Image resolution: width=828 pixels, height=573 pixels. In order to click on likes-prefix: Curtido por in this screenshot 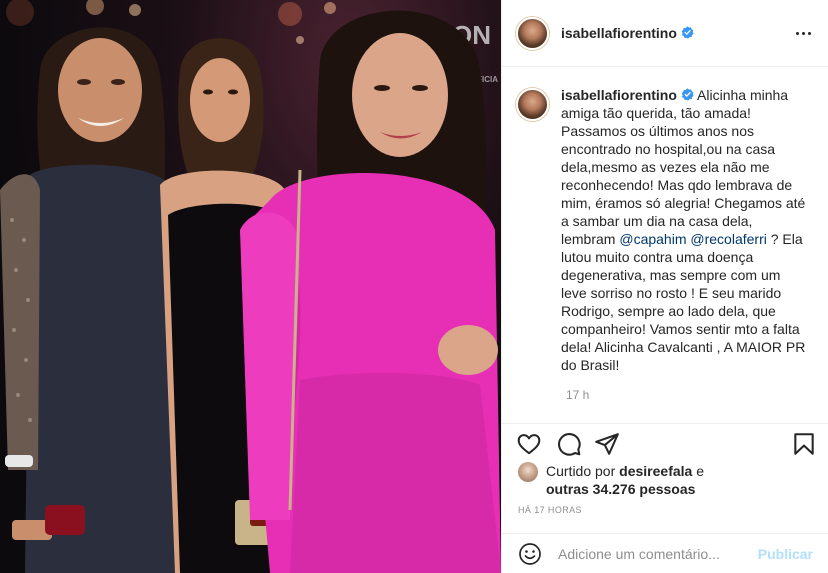, I will do `click(583, 471)`.